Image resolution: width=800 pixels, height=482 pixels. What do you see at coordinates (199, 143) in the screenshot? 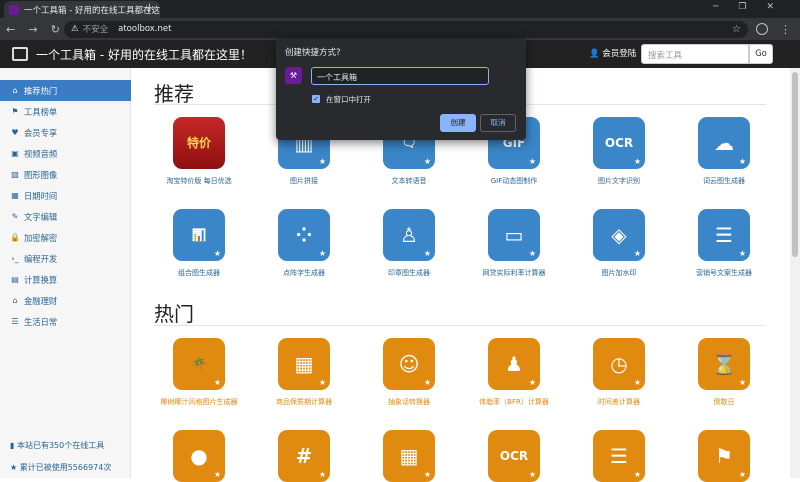
I see `taobao-promo-image: 特价` at bounding box center [199, 143].